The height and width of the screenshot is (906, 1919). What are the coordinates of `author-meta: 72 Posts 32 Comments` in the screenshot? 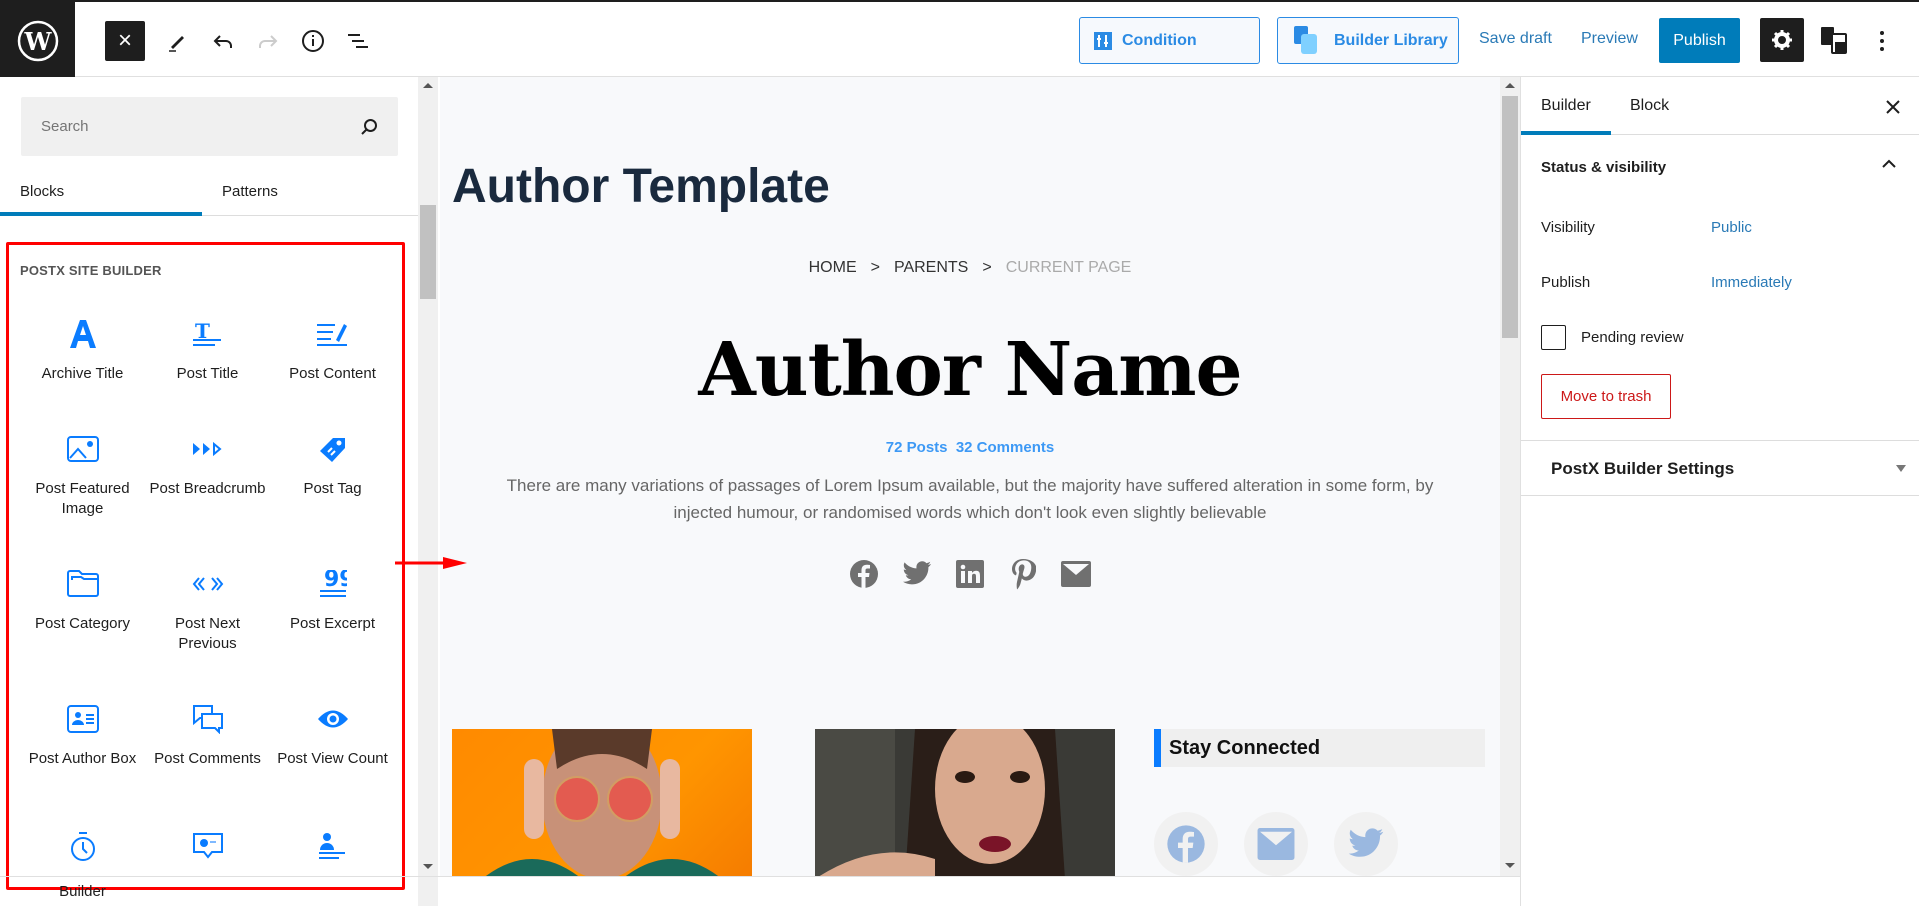 It's located at (970, 447).